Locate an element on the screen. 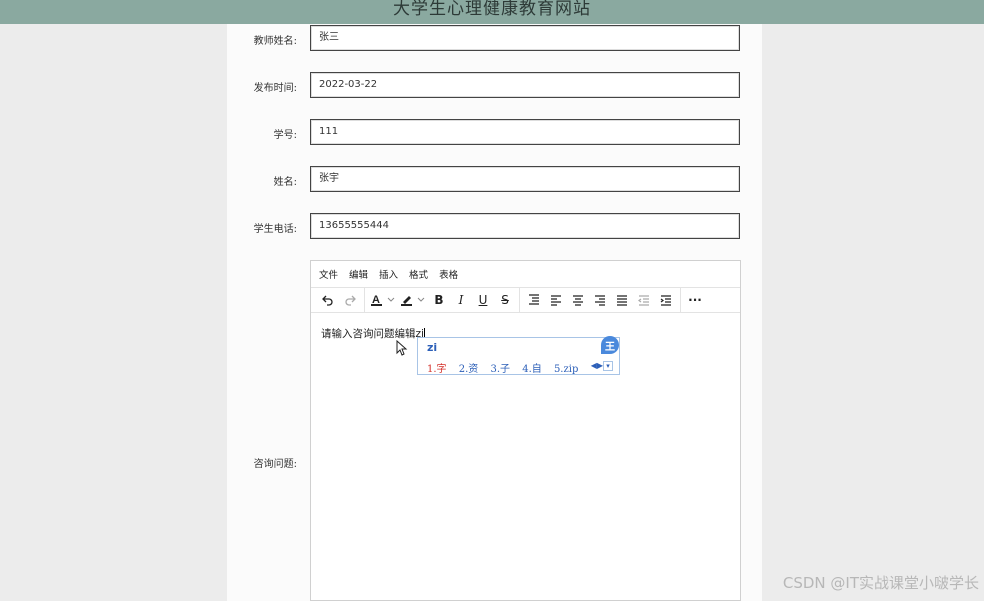  publish-time-field: 2022-03-22 is located at coordinates (525, 85).